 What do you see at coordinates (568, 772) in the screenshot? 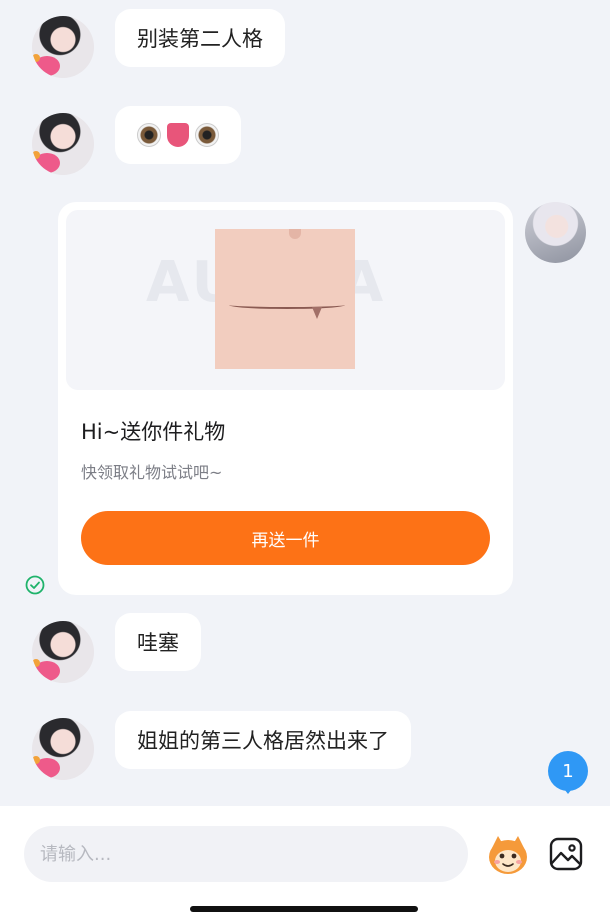
I see `unread-count-badge: 1` at bounding box center [568, 772].